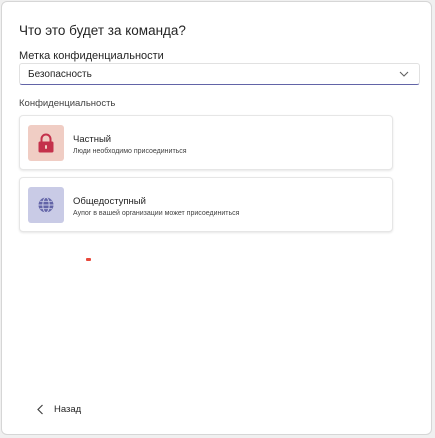  Describe the element at coordinates (67, 103) in the screenshot. I see `privacy-section-label: Конфиденциальность` at that location.